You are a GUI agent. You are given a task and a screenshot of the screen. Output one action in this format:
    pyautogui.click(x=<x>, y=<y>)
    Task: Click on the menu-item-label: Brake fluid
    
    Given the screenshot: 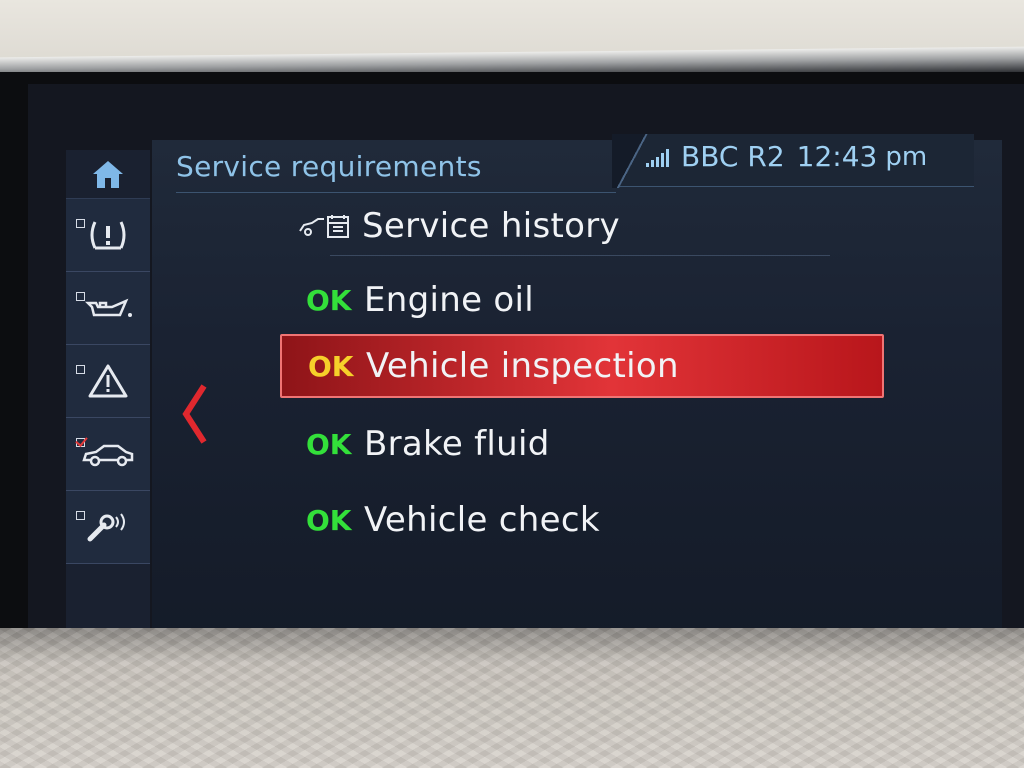 What is the action you would take?
    pyautogui.click(x=457, y=444)
    